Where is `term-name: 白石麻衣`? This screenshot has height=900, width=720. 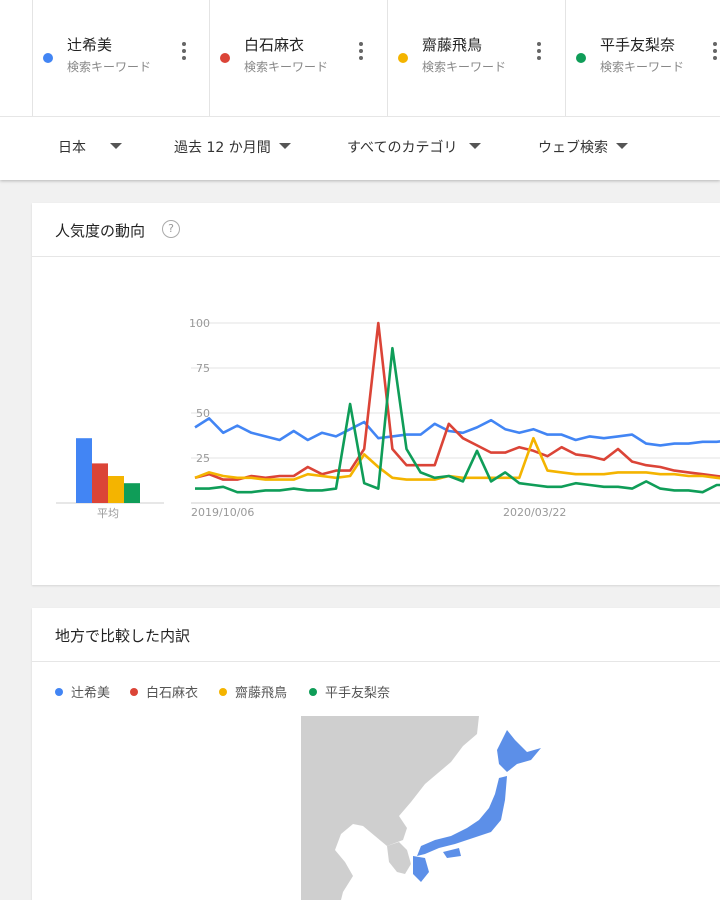 term-name: 白石麻衣 is located at coordinates (274, 45).